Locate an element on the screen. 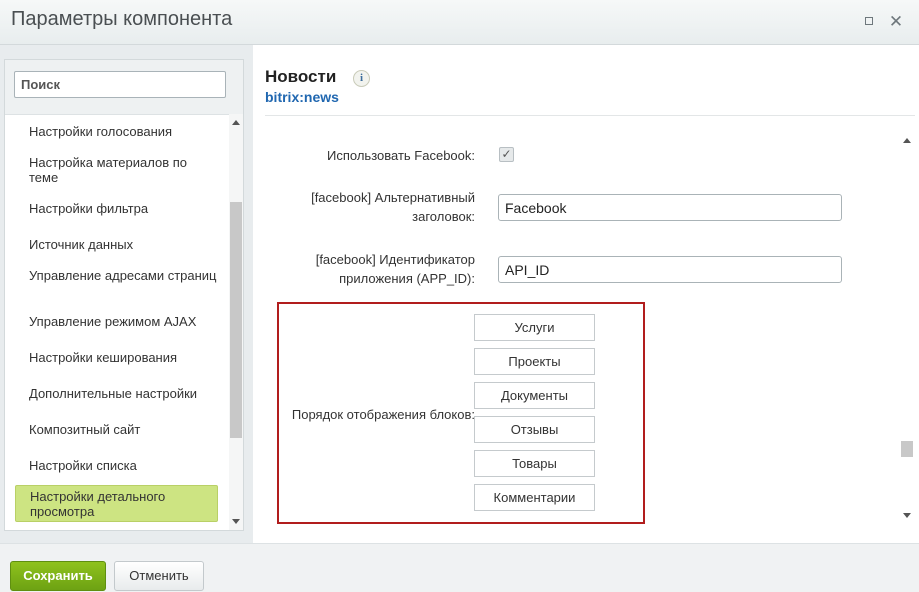 The height and width of the screenshot is (592, 919). divider is located at coordinates (590, 115).